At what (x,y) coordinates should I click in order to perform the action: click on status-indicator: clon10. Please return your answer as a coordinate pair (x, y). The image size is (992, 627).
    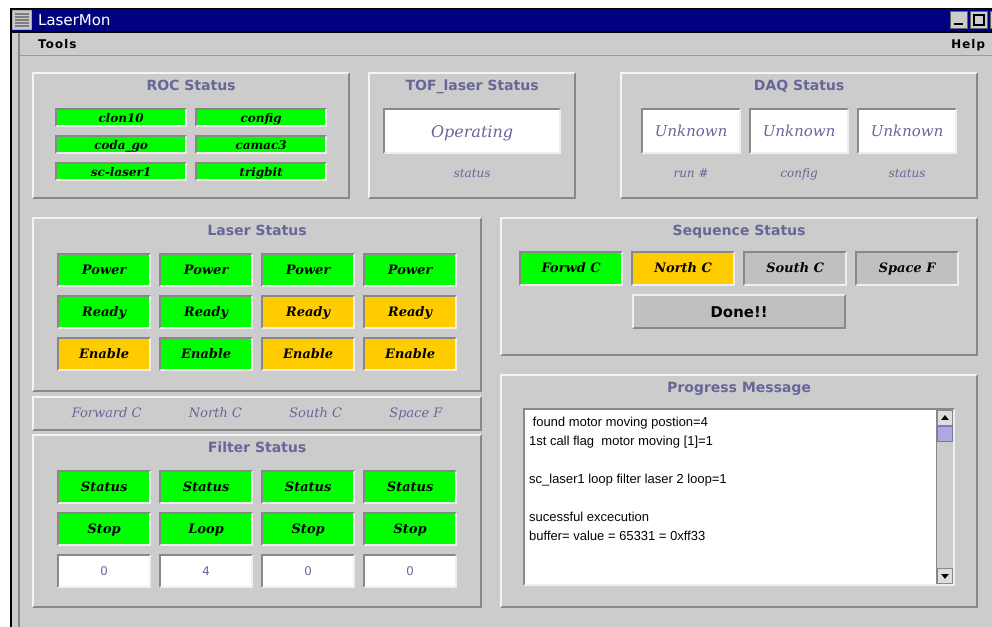
    Looking at the image, I should click on (121, 117).